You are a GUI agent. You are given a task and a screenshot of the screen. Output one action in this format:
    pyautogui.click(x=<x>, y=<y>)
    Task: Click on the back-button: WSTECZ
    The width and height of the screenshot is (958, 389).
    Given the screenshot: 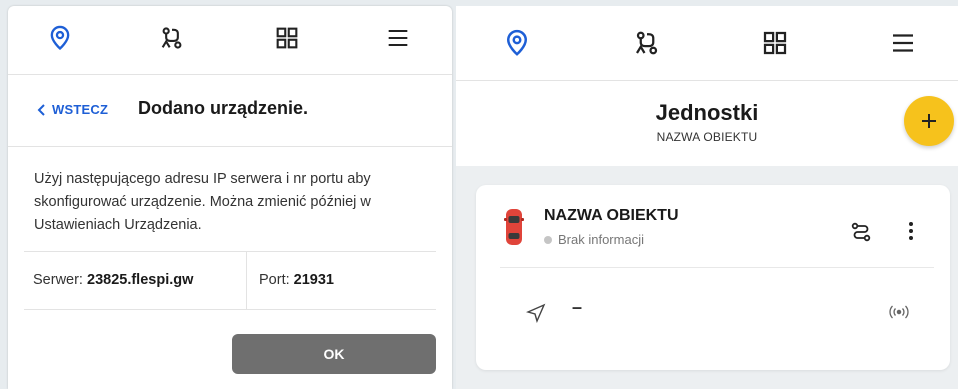 What is the action you would take?
    pyautogui.click(x=72, y=109)
    